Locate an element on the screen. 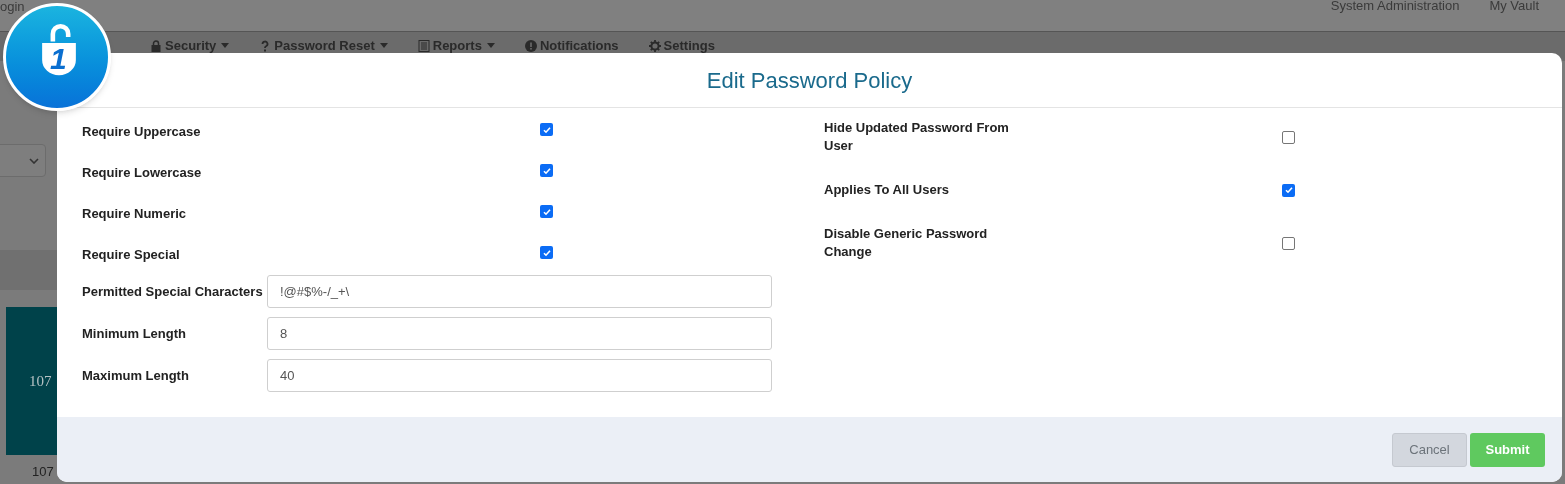 Image resolution: width=1565 pixels, height=484 pixels. text-field: 8 is located at coordinates (519, 333).